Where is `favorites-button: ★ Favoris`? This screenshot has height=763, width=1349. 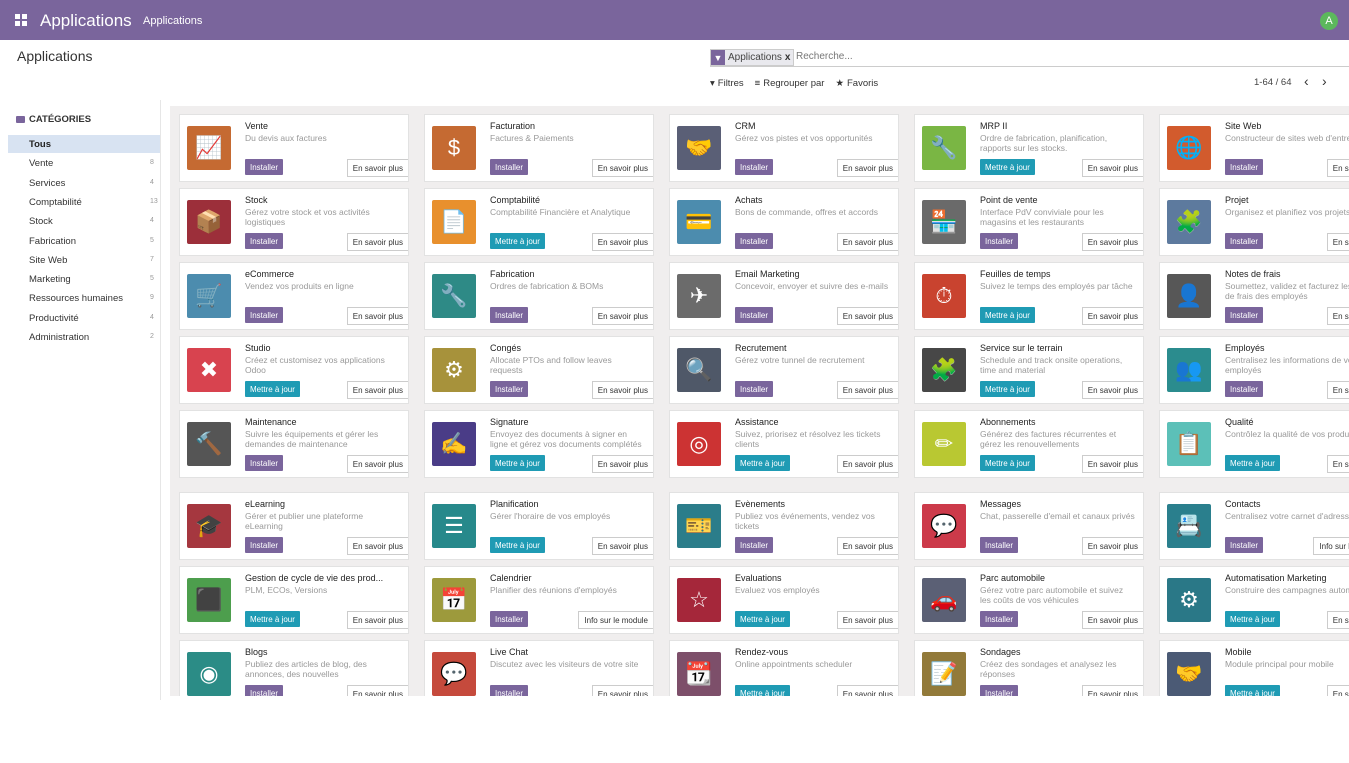 favorites-button: ★ Favoris is located at coordinates (856, 83).